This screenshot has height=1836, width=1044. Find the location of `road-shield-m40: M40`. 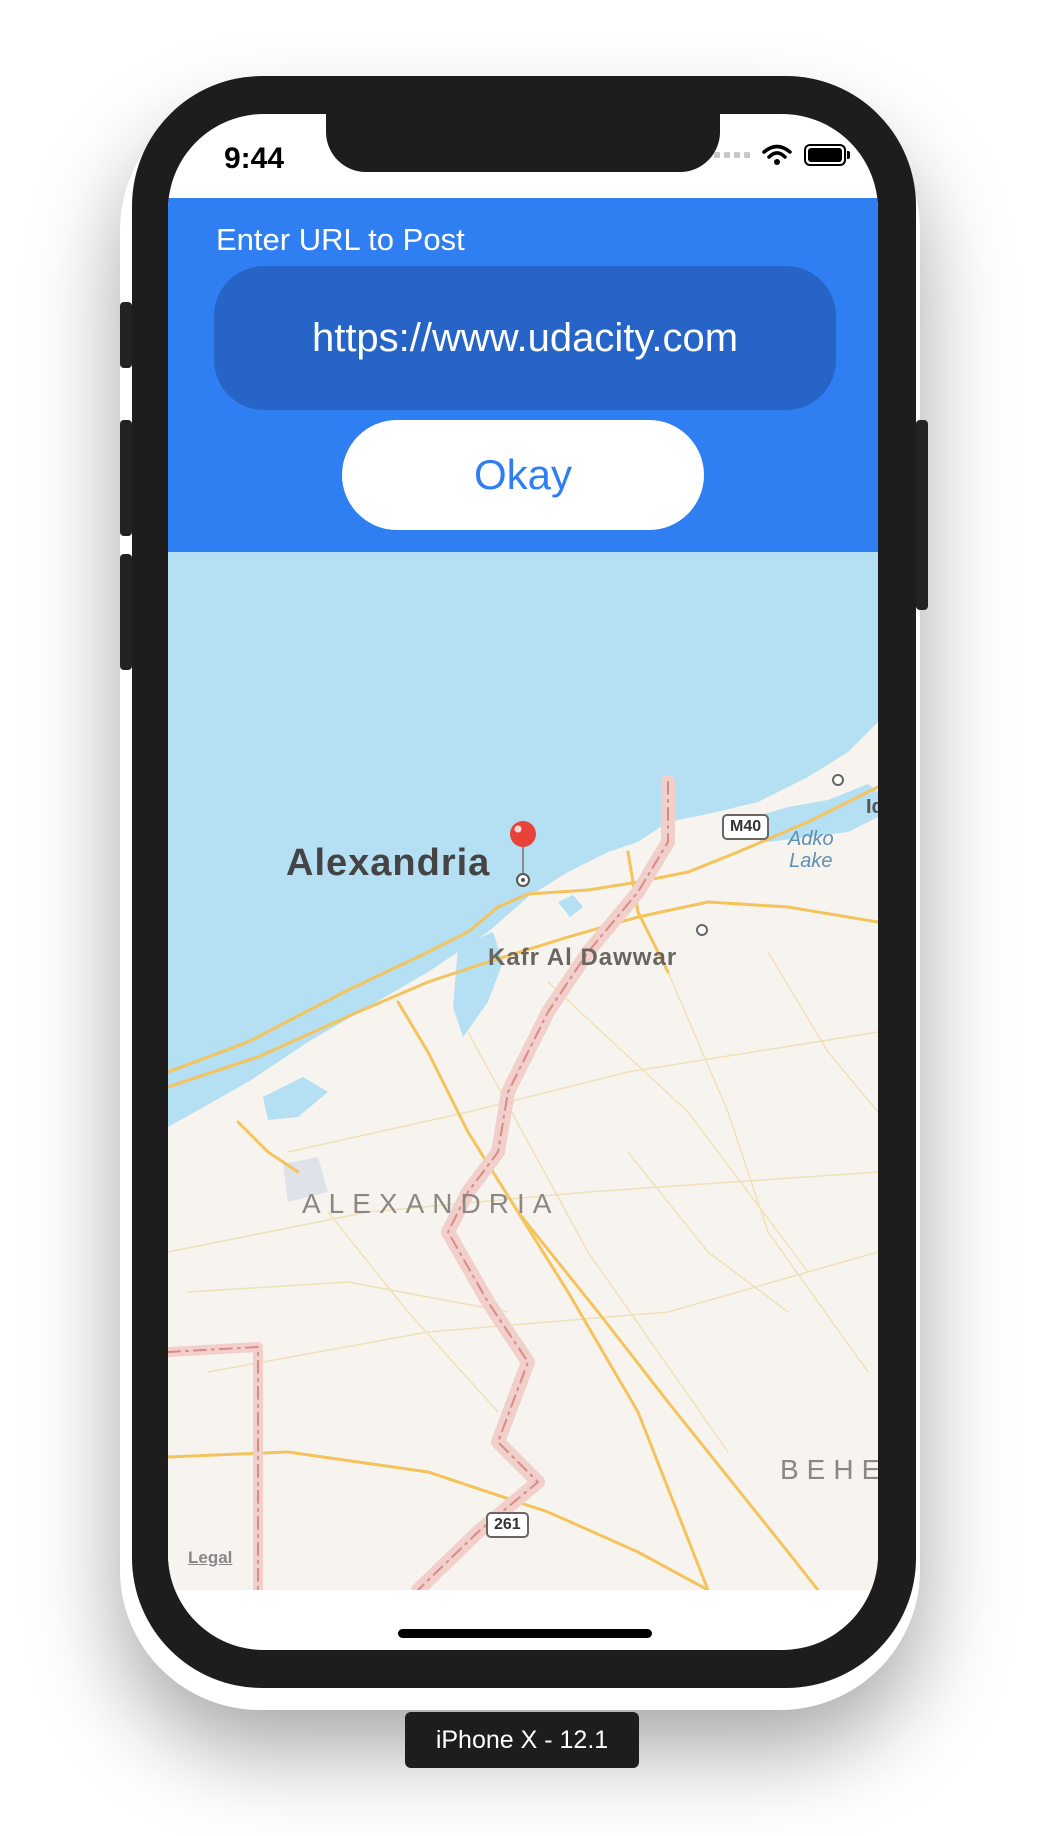

road-shield-m40: M40 is located at coordinates (746, 827).